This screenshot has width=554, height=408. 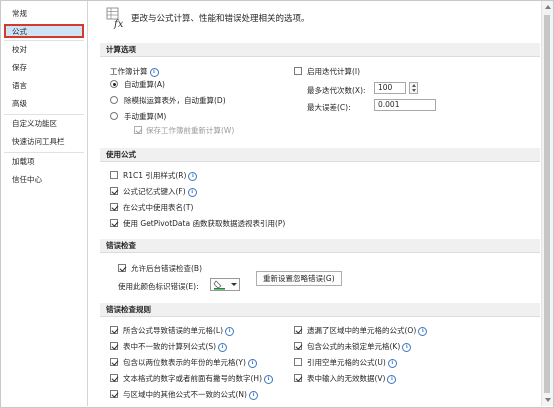 I want to click on rule-unlocked-cells-label: 包含公式的未锁定单元格(K) i, so click(x=359, y=346).